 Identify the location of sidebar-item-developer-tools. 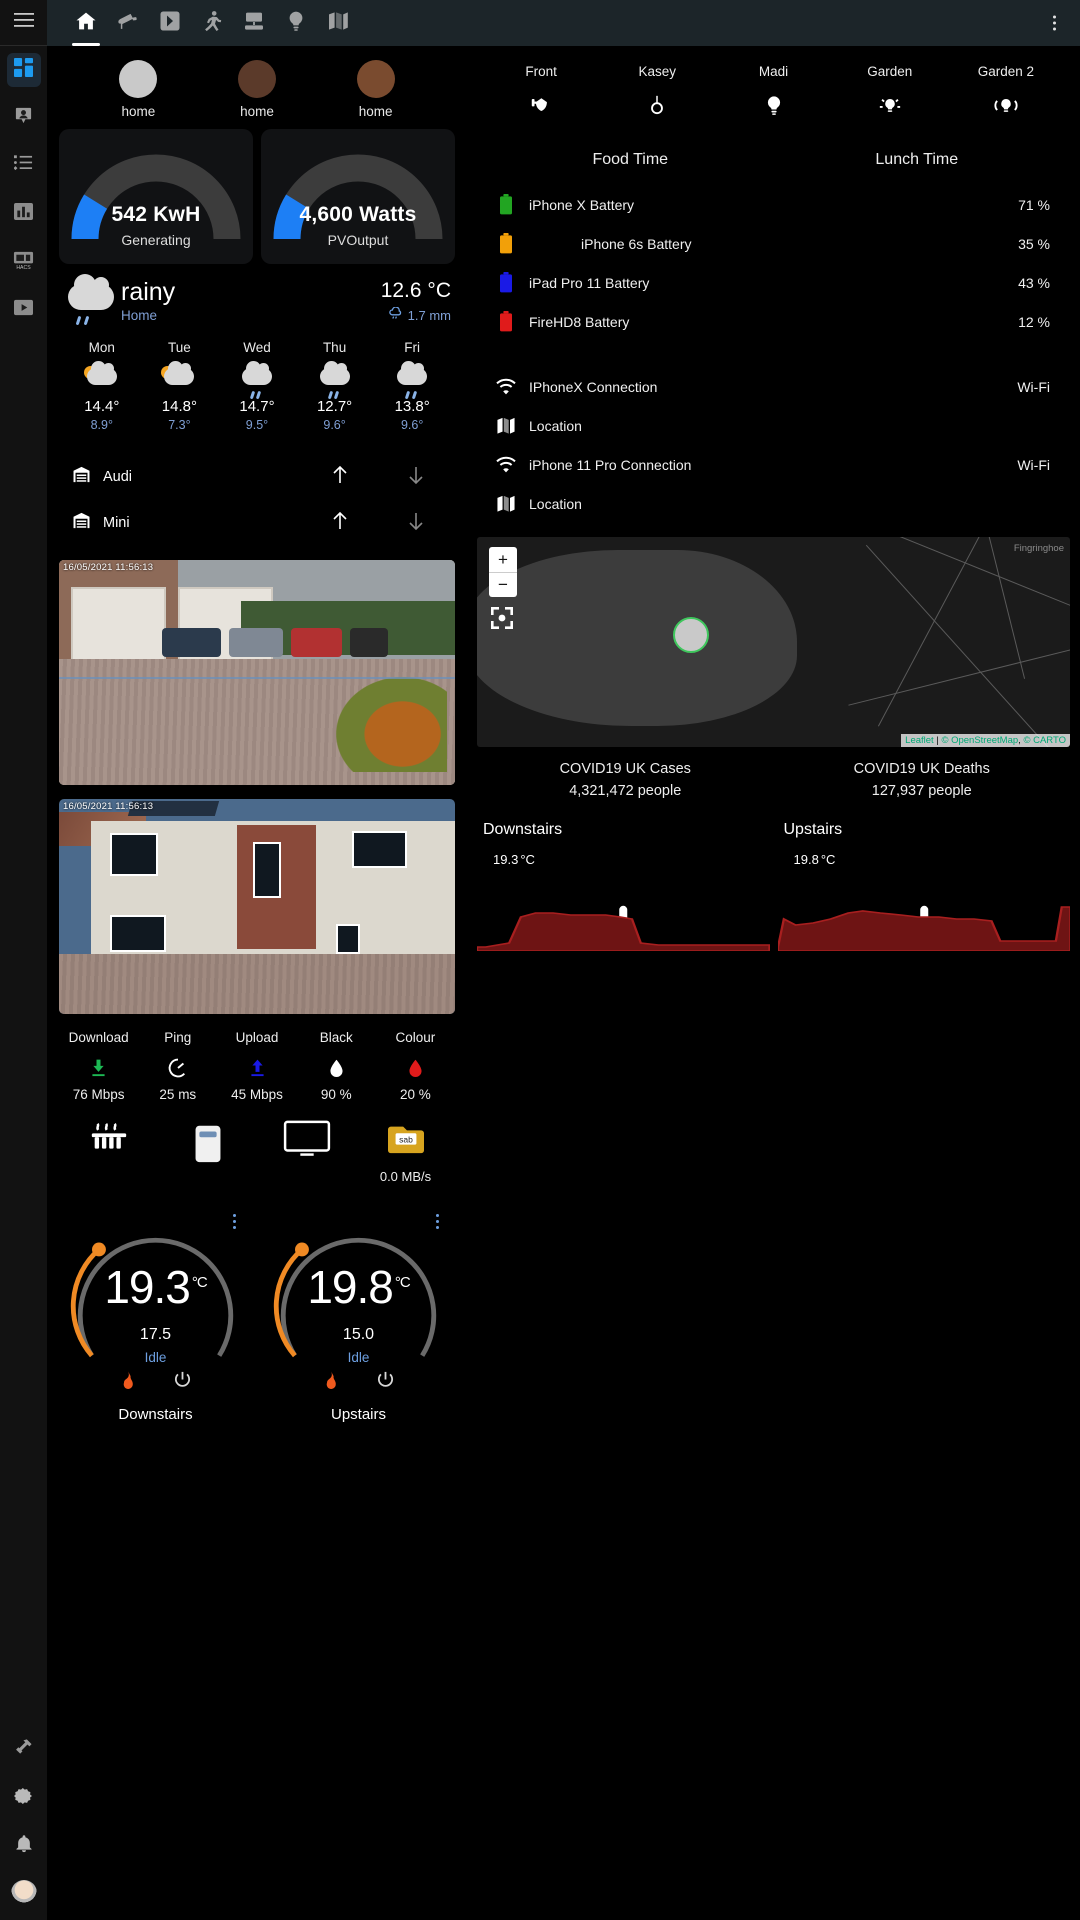
(24, 1750).